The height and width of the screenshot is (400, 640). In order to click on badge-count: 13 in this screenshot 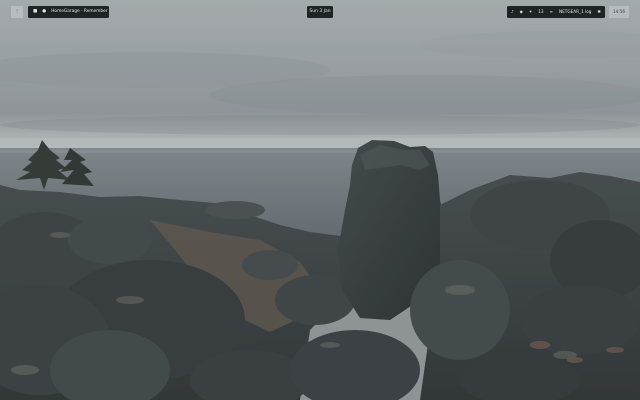, I will do `click(540, 12)`.